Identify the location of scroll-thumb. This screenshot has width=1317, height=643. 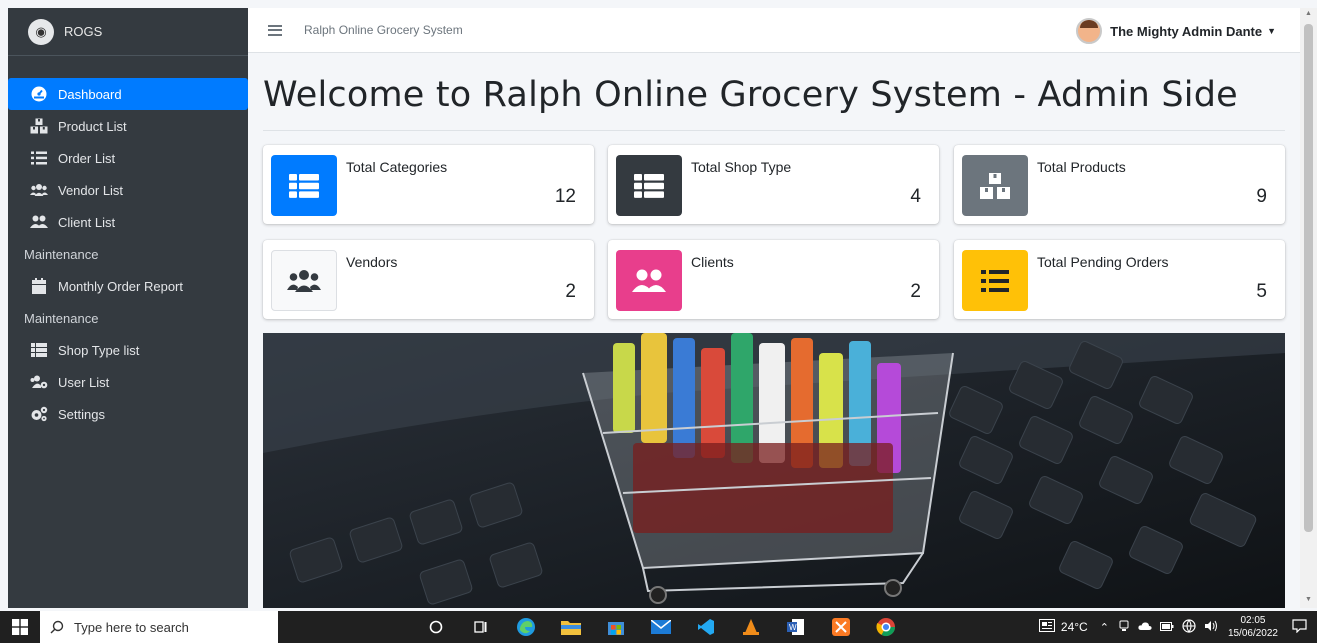
(1308, 278).